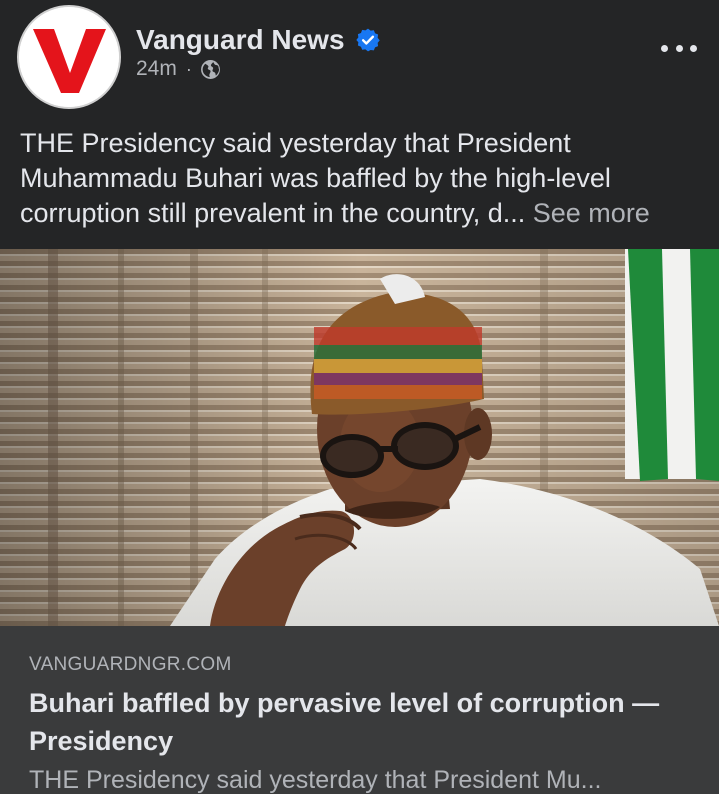 This screenshot has width=719, height=794. I want to click on more-options-button, so click(679, 48).